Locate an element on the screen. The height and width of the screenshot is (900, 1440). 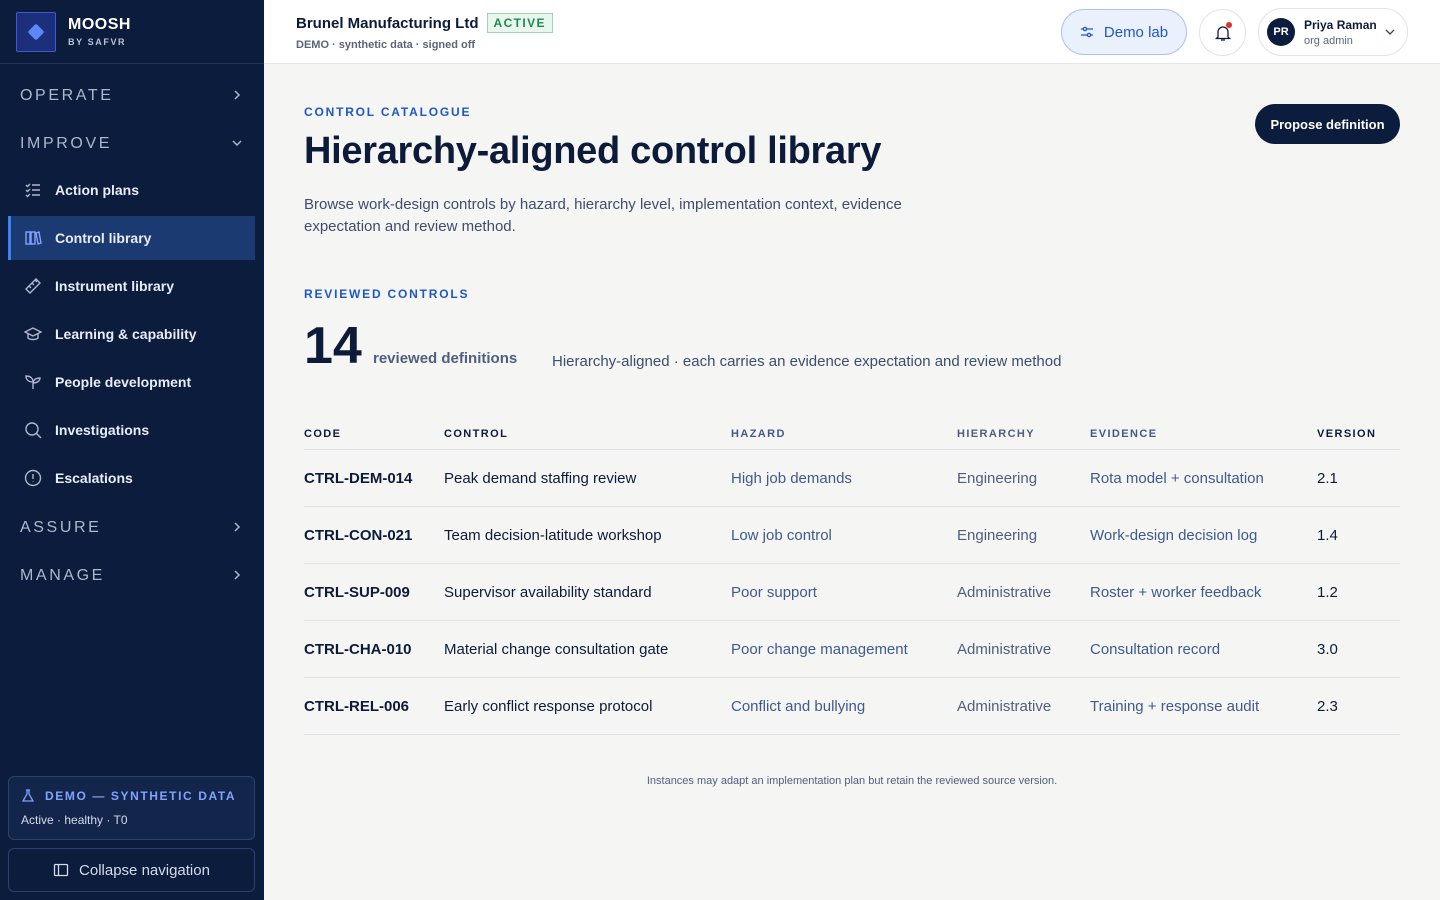
cell-code: CTRL-CON-021 is located at coordinates (358, 535).